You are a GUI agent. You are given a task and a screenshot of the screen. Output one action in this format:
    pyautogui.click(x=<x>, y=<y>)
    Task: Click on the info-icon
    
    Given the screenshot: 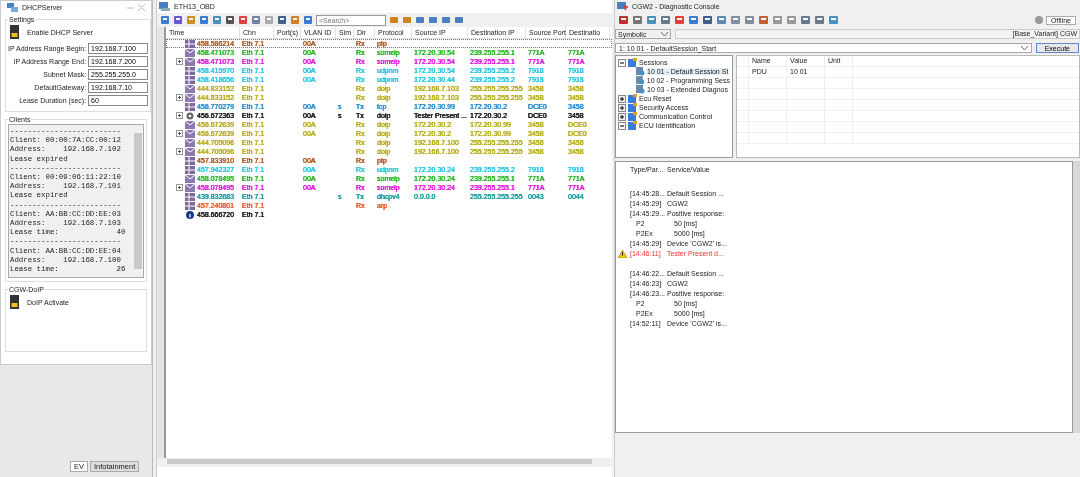 What is the action you would take?
    pyautogui.click(x=190, y=214)
    